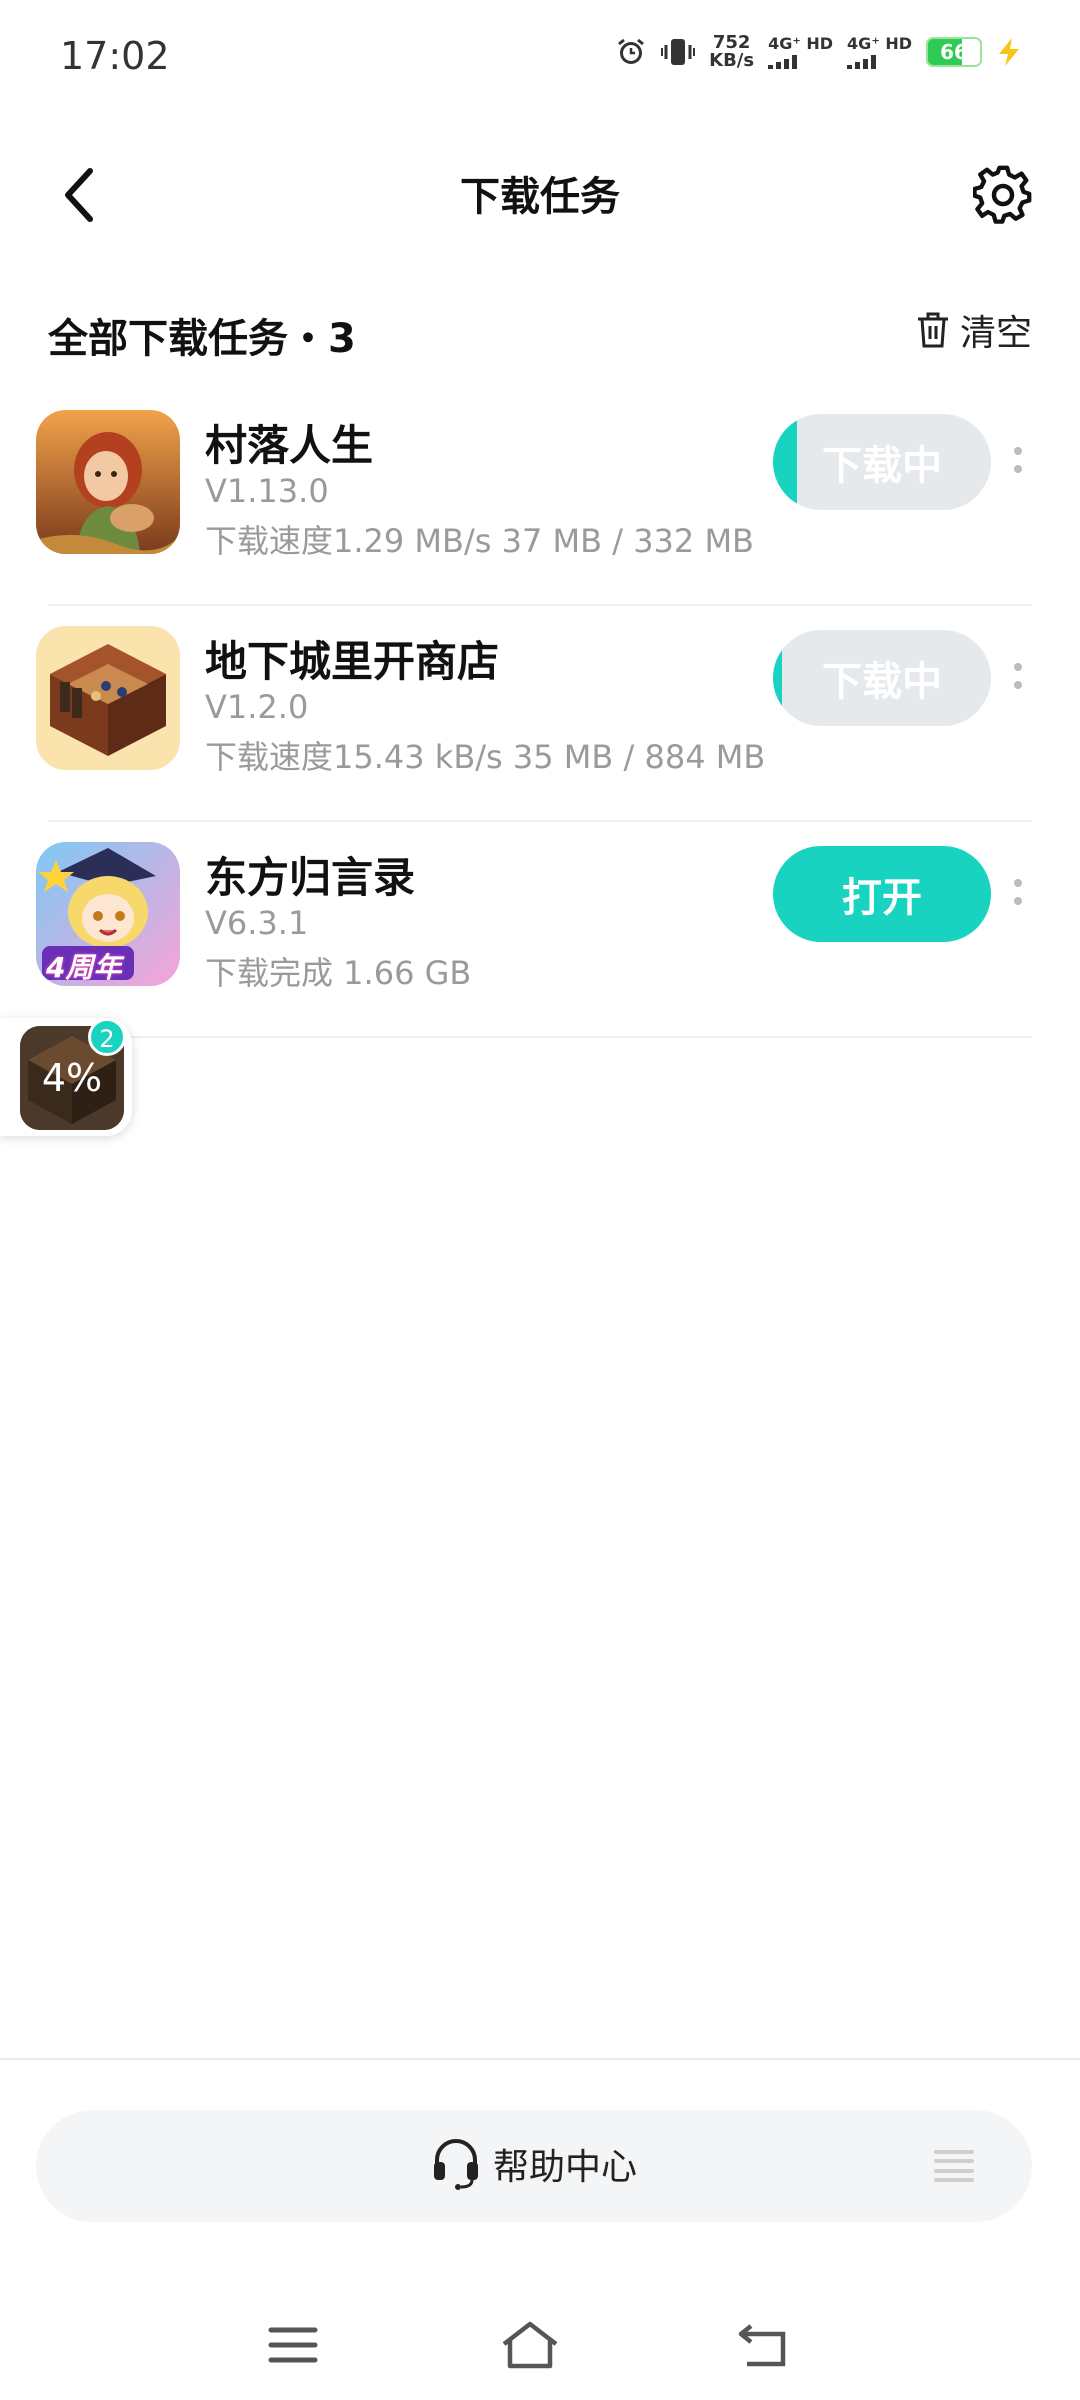  Describe the element at coordinates (540, 1037) in the screenshot. I see `divider` at that location.